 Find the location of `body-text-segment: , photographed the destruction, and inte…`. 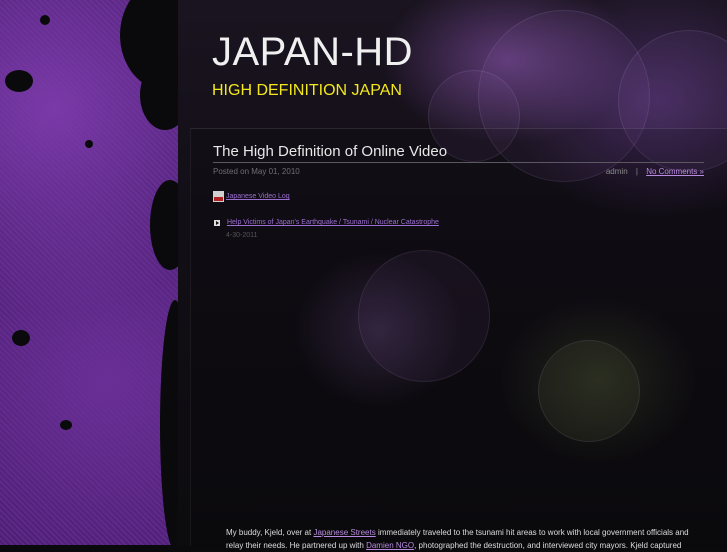

body-text-segment: , photographed the destruction, and inte… is located at coordinates (548, 545).